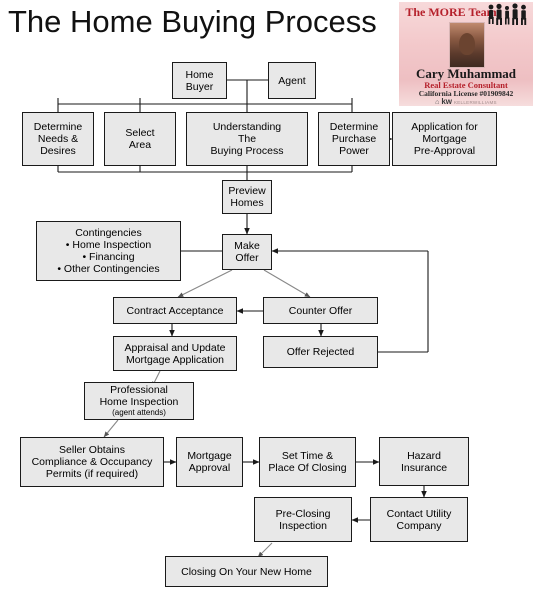 Image resolution: width=534 pixels, height=593 pixels. I want to click on node-mortgage-approval: Mortgage Approval, so click(209, 462).